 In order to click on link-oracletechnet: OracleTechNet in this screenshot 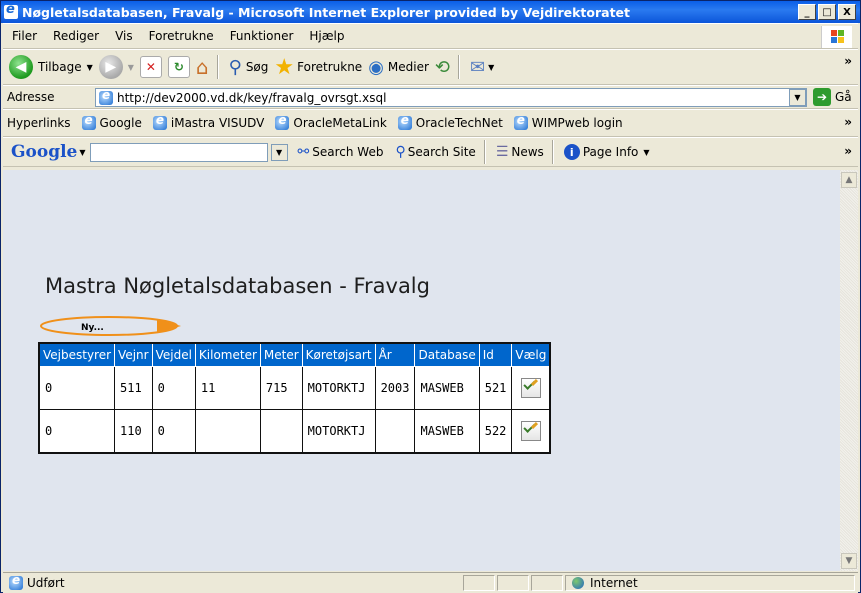, I will do `click(449, 121)`.